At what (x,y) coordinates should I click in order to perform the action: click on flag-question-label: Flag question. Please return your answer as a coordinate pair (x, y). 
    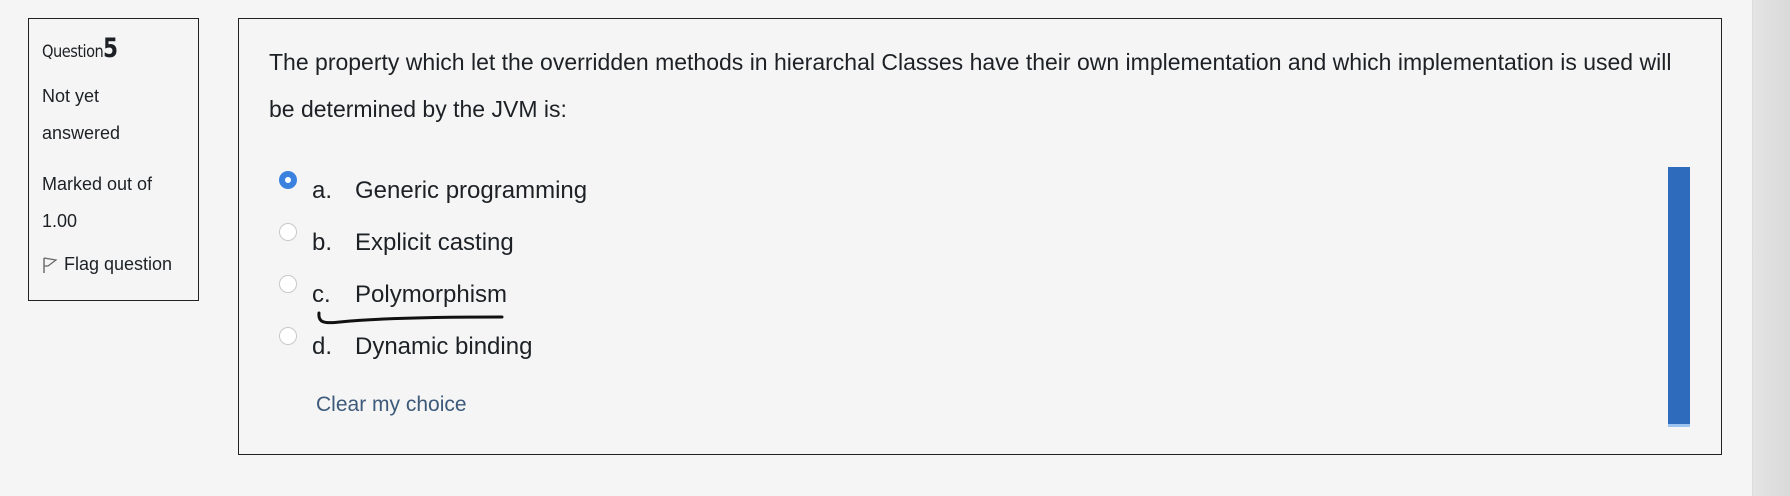
    Looking at the image, I should click on (118, 264).